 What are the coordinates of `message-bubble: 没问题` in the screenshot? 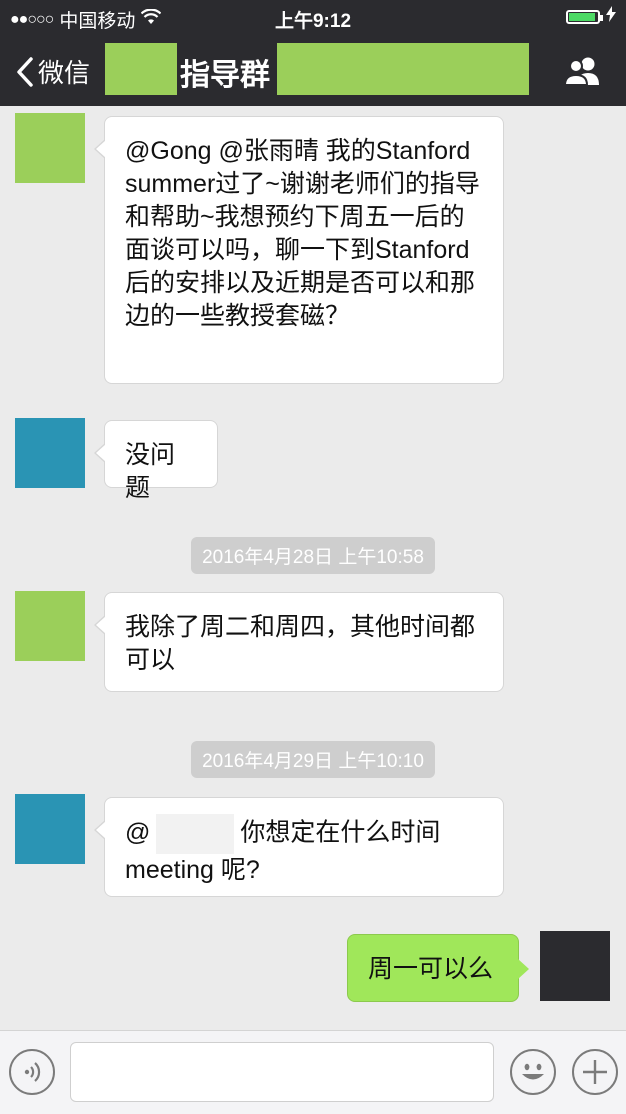 It's located at (156, 461).